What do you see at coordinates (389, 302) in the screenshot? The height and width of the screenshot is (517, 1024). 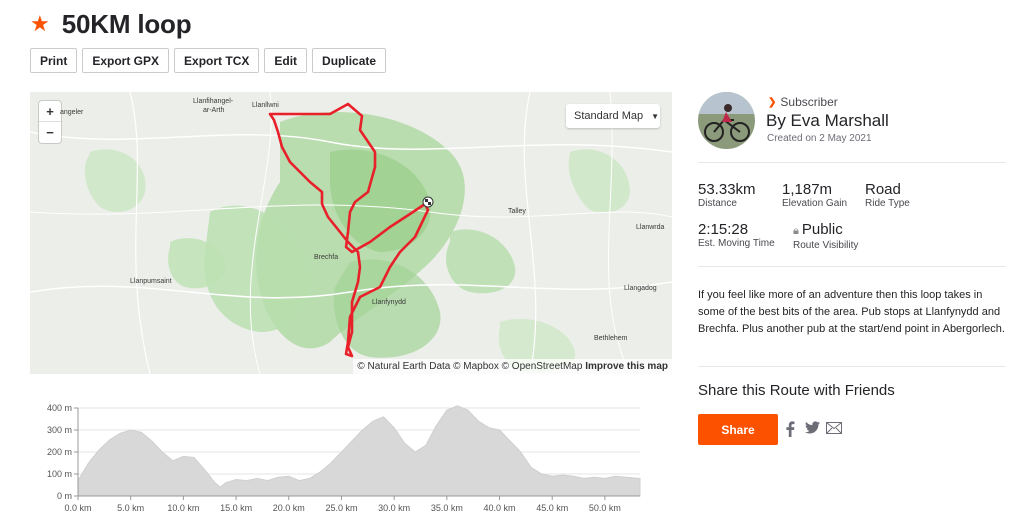 I see `place-label: Llanfynydd` at bounding box center [389, 302].